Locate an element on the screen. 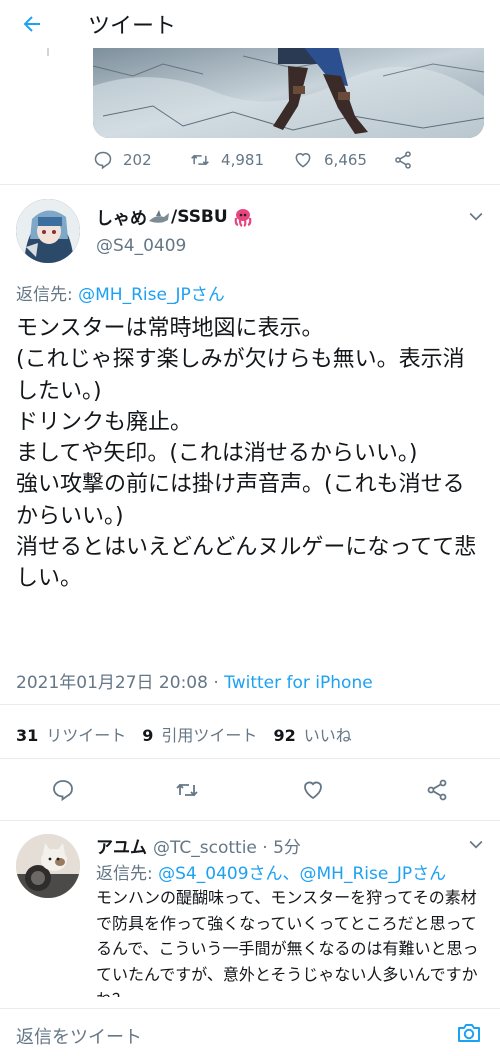  camera-button is located at coordinates (469, 1035).